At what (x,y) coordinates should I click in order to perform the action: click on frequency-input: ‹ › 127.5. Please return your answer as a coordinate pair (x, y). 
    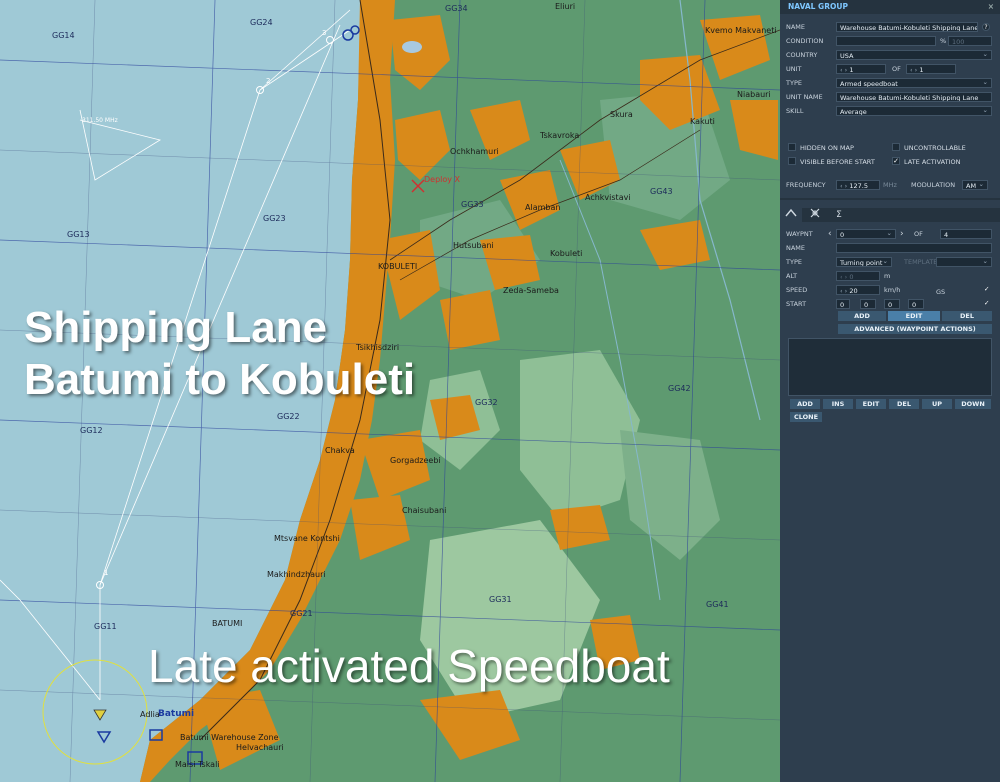
    Looking at the image, I should click on (858, 185).